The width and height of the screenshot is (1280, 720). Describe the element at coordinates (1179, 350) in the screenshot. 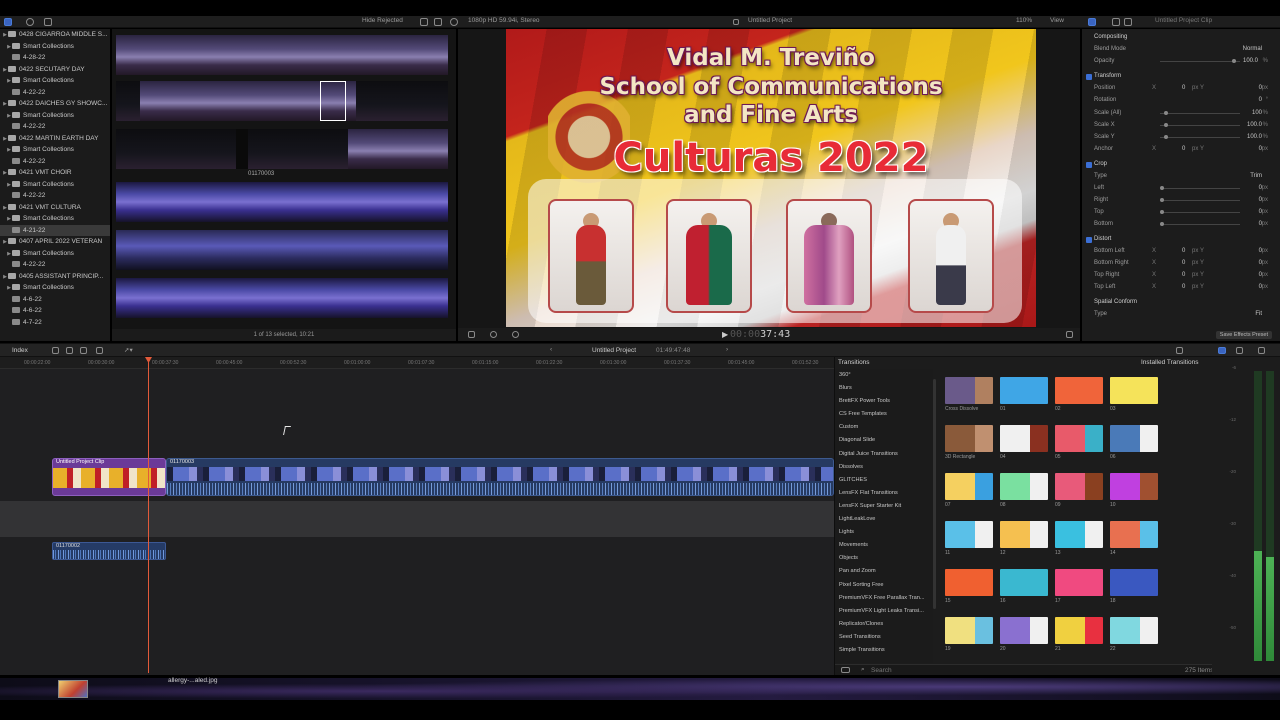

I see `audio-skimming-icon` at that location.